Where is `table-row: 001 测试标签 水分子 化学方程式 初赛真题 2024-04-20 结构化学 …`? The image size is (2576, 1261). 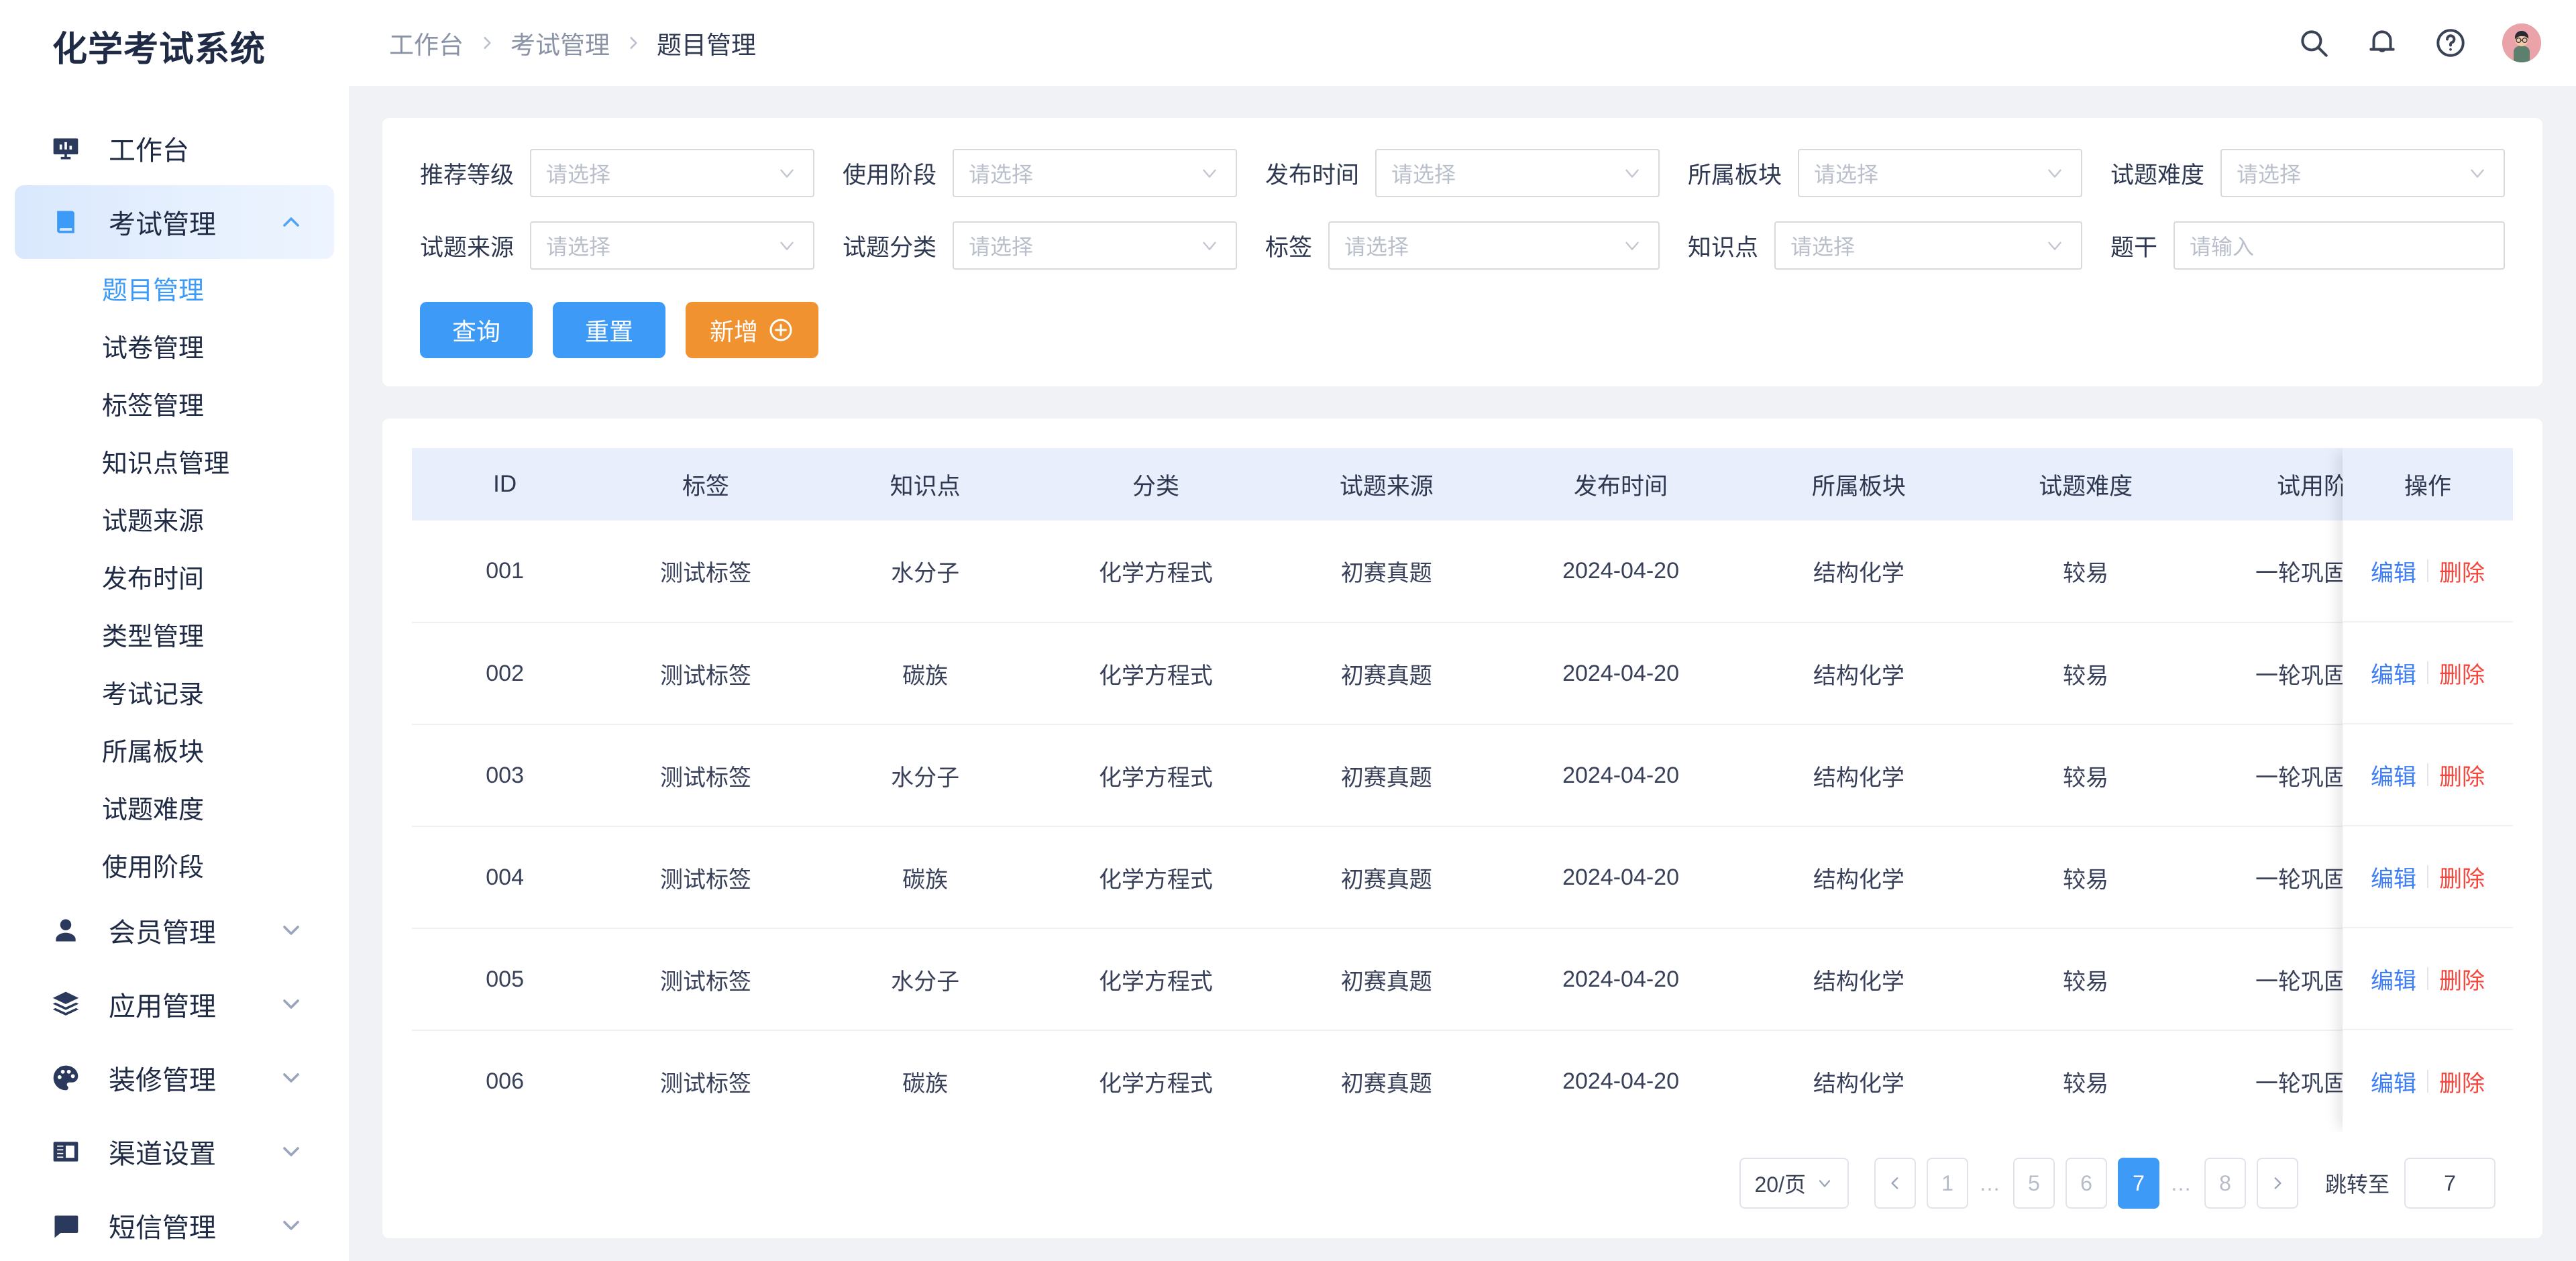
table-row: 001 测试标签 水分子 化学方程式 初赛真题 2024-04-20 结构化学 … is located at coordinates (1462, 572).